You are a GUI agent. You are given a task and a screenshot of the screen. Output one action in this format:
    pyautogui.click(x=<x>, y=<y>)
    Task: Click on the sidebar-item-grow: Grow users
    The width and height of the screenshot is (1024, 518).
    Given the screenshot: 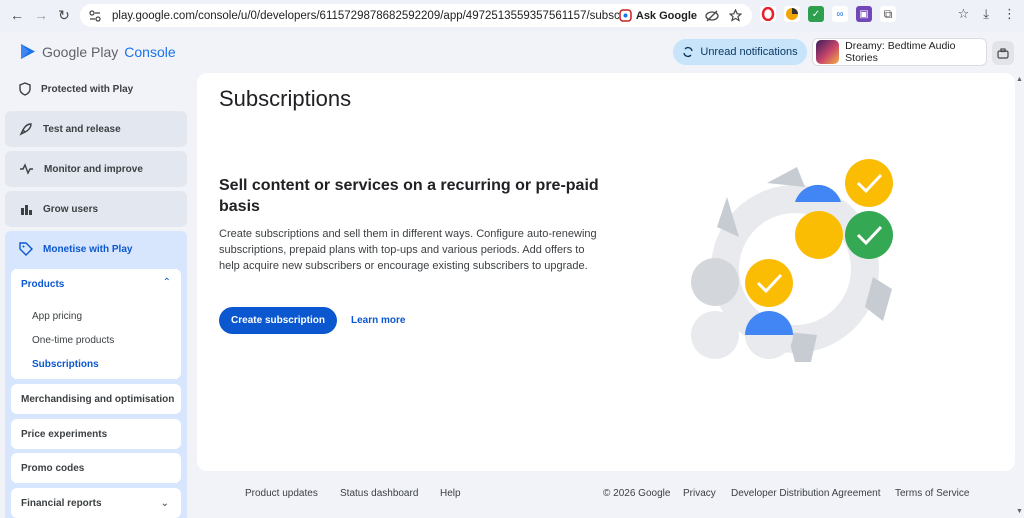 What is the action you would take?
    pyautogui.click(x=96, y=209)
    